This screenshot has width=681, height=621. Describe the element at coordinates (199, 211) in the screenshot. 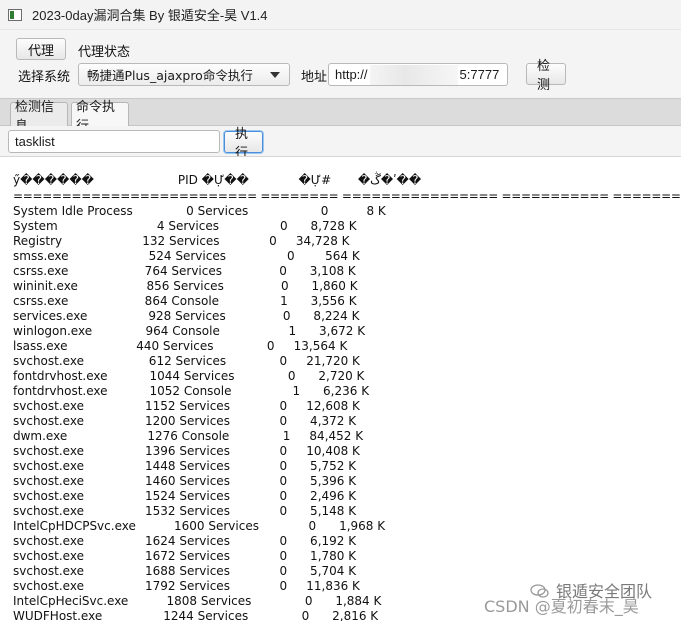

I see `output-line: System Idle Process 0 Services 0 8 K` at that location.